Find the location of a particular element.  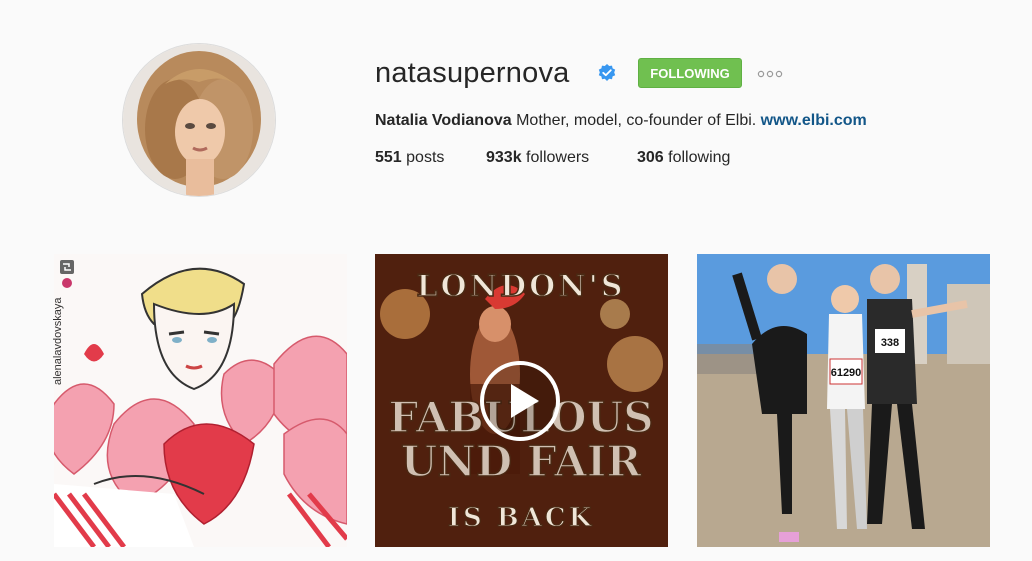

posts-count-label: posts is located at coordinates (425, 157).